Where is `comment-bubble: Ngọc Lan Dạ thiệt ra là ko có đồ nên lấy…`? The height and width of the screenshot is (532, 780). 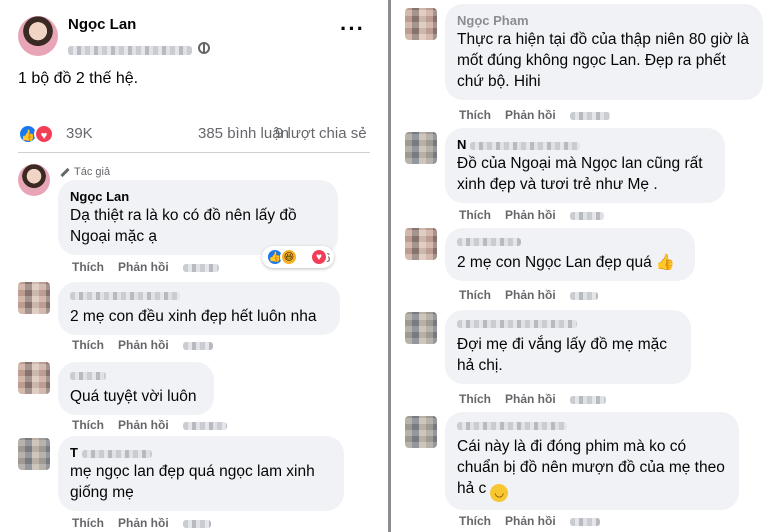
comment-bubble: Ngọc Lan Dạ thiệt ra là ko có đồ nên lấy… is located at coordinates (198, 217).